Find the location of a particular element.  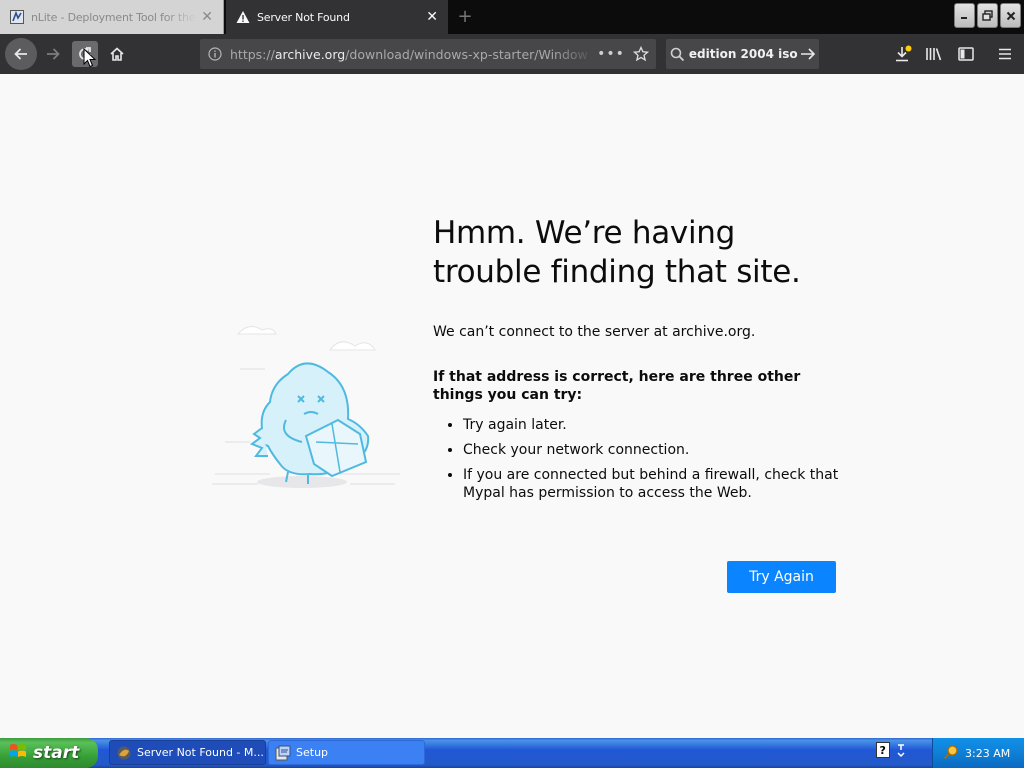

new-tab-button: + is located at coordinates (465, 17).